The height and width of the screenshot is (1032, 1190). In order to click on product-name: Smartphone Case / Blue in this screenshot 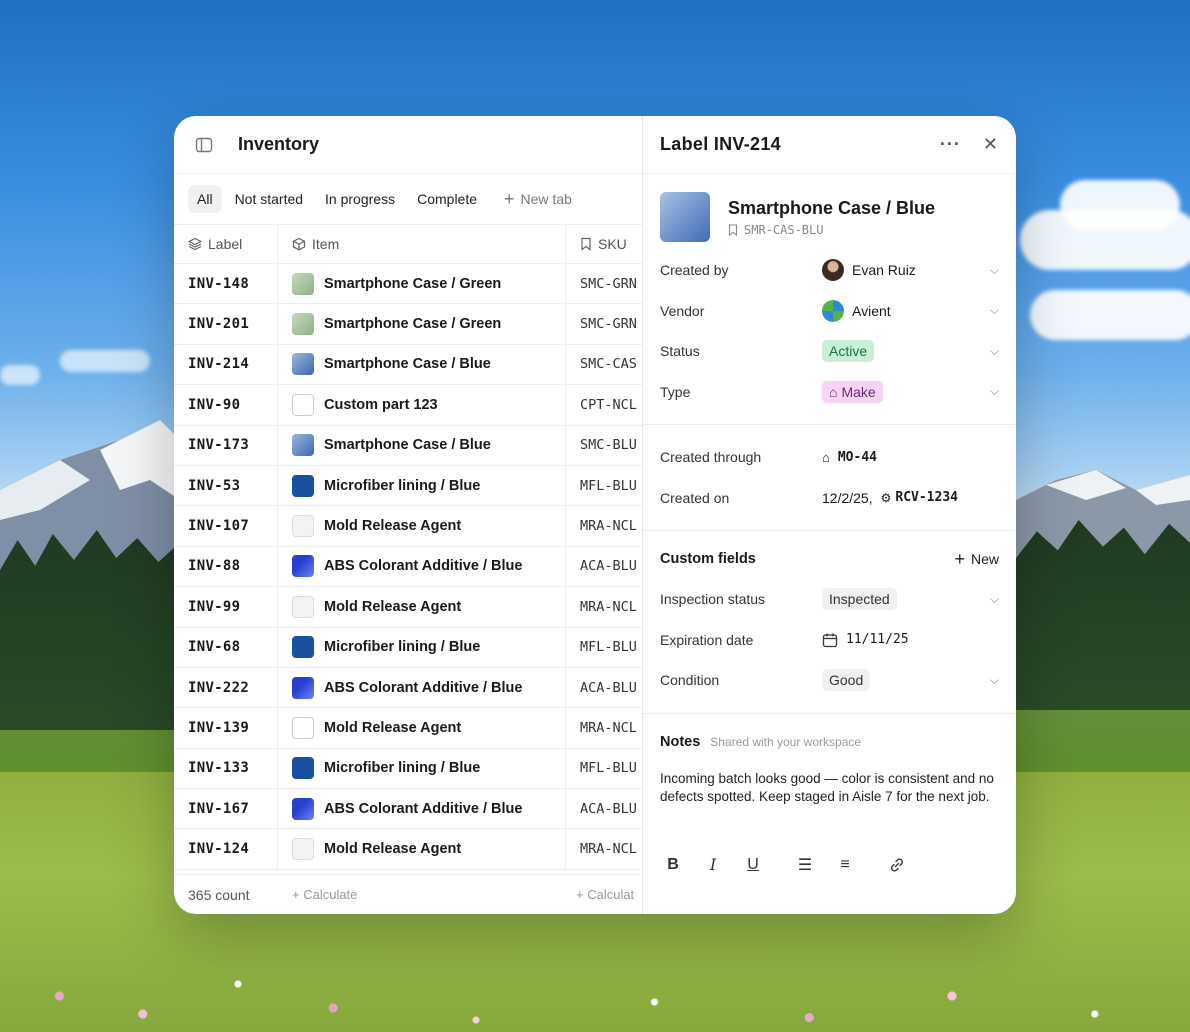, I will do `click(832, 207)`.